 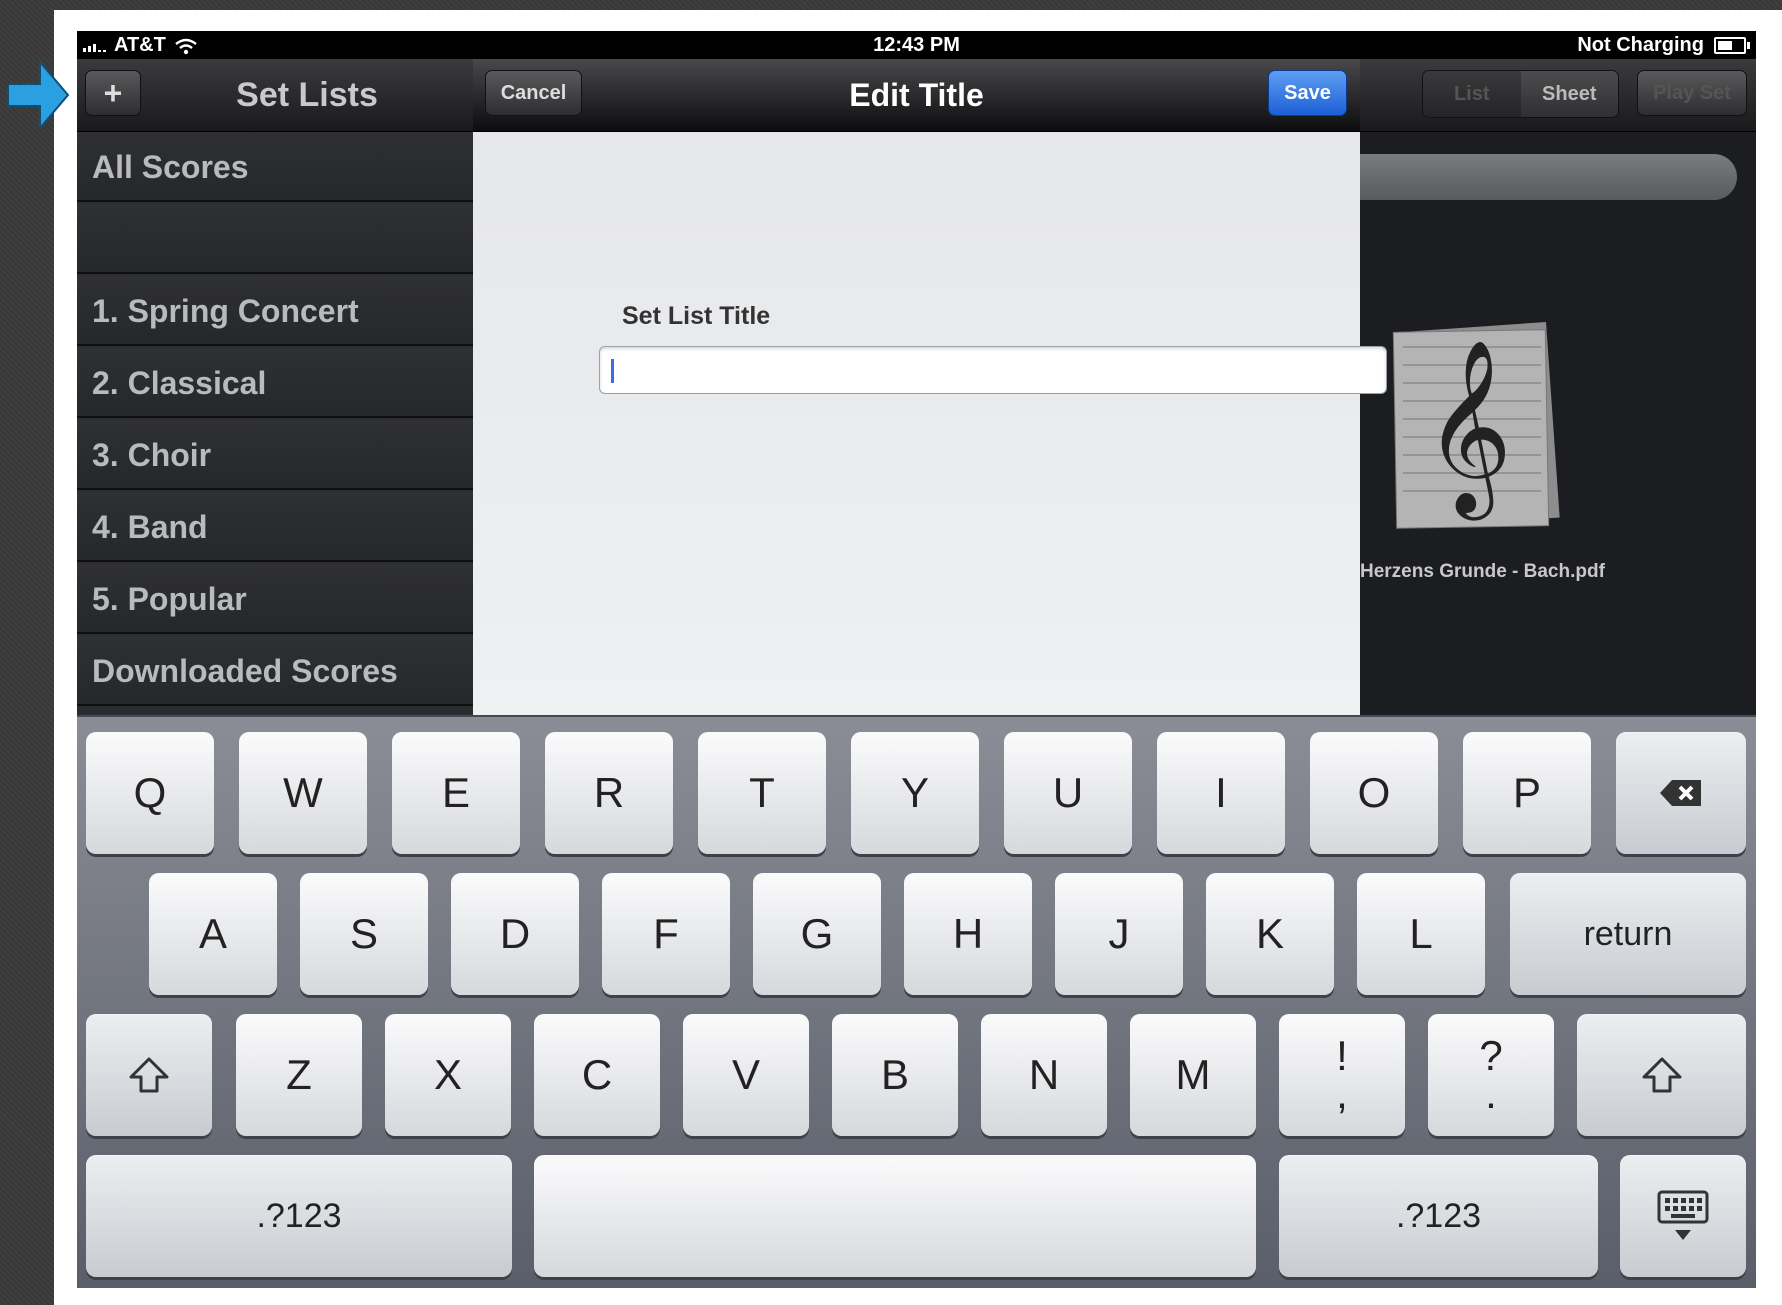 What do you see at coordinates (213, 934) in the screenshot?
I see `key-a: A` at bounding box center [213, 934].